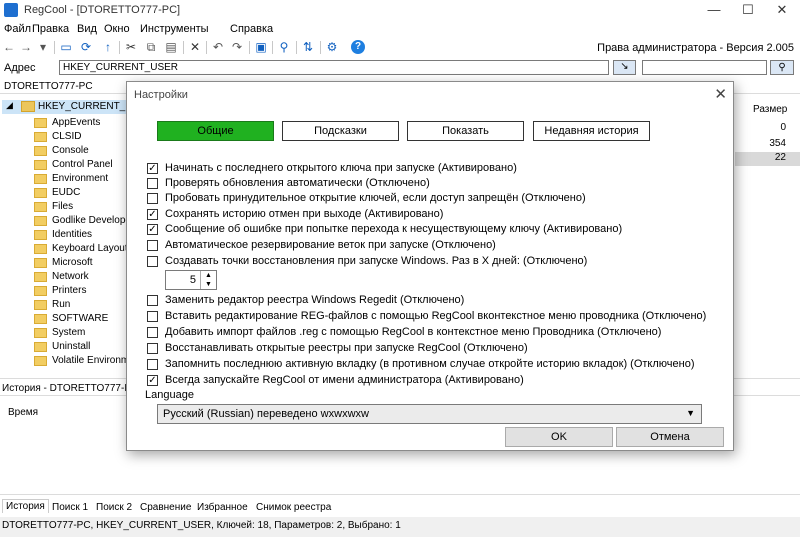 Image resolution: width=800 pixels, height=537 pixels. I want to click on gear-icon: ⚙, so click(332, 47).